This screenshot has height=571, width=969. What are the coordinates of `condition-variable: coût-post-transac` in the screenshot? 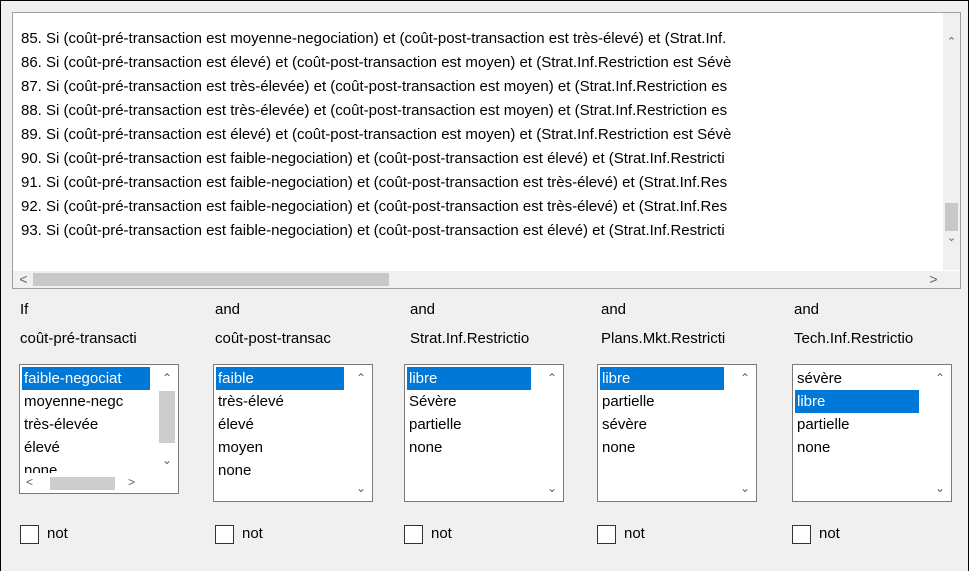 It's located at (273, 338).